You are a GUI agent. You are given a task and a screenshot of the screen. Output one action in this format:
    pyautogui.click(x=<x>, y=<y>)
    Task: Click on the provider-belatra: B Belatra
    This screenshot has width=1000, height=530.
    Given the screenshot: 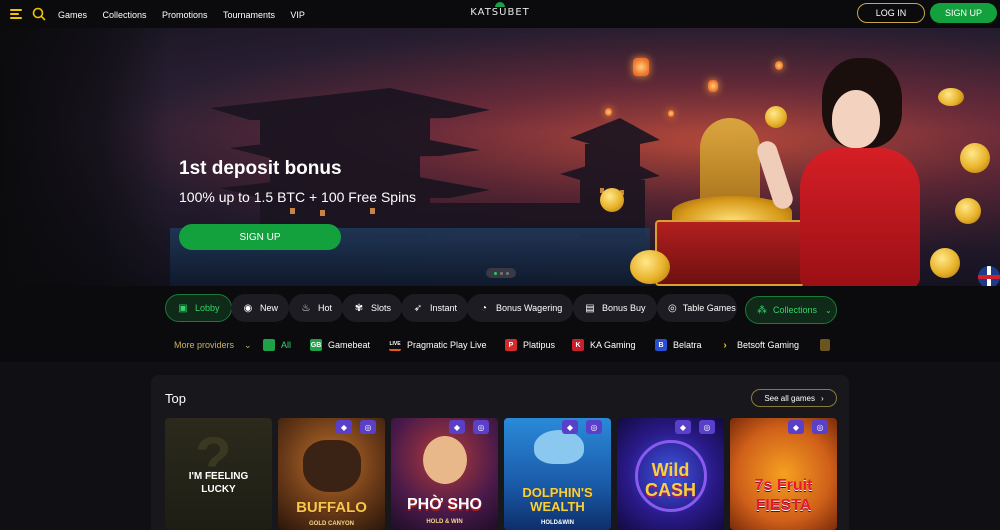 What is the action you would take?
    pyautogui.click(x=678, y=345)
    